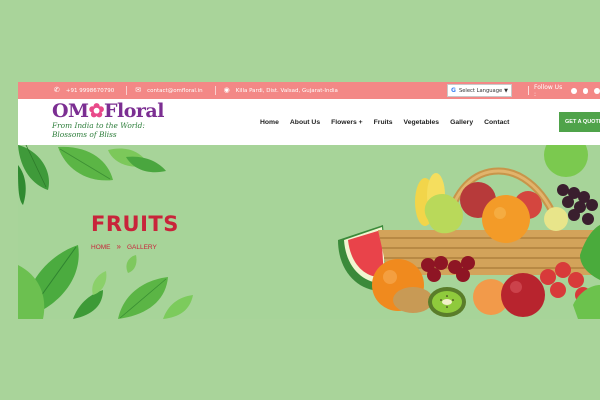  I want to click on nav-gallery: Gallery, so click(461, 122).